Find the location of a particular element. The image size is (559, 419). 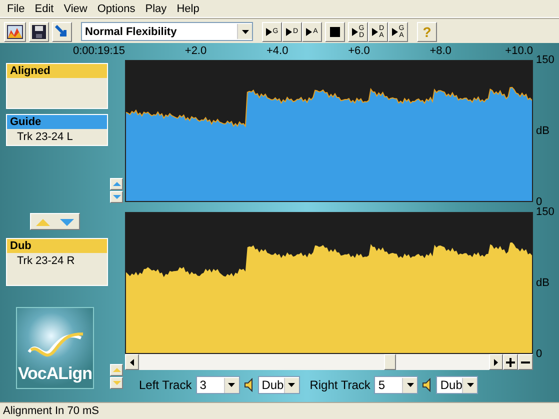

menu-item: Edit is located at coordinates (44, 8).